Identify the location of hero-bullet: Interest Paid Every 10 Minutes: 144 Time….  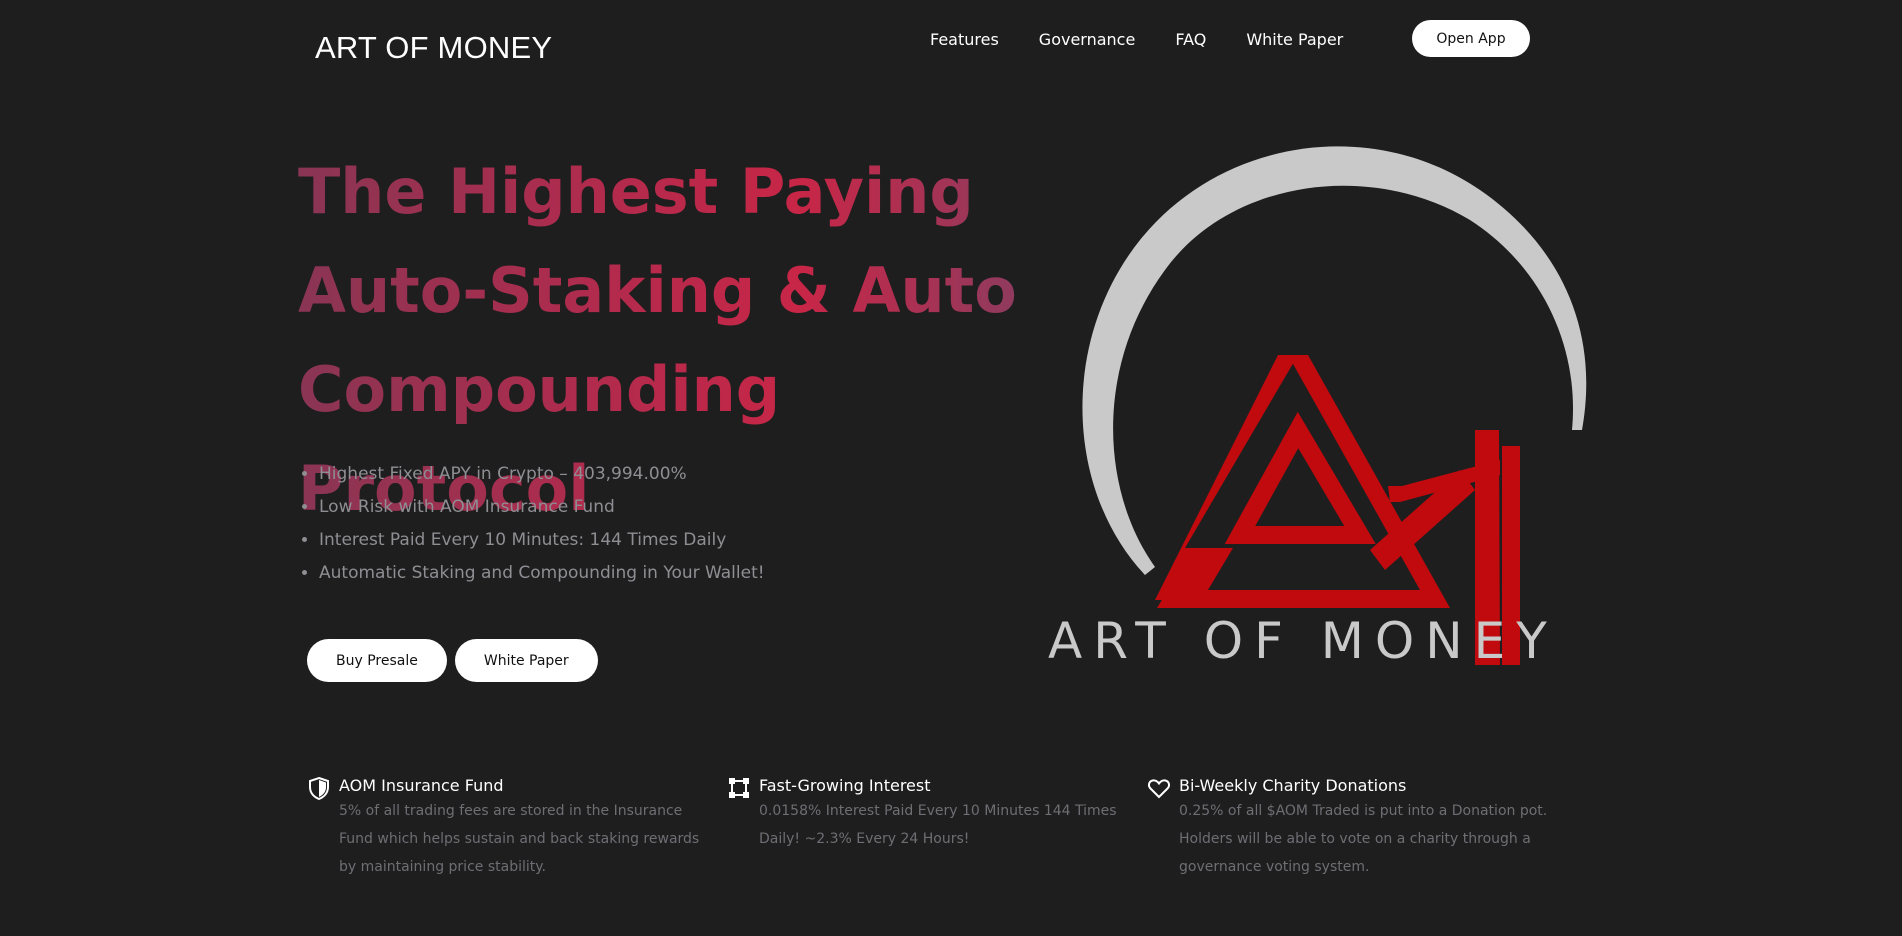
(542, 540).